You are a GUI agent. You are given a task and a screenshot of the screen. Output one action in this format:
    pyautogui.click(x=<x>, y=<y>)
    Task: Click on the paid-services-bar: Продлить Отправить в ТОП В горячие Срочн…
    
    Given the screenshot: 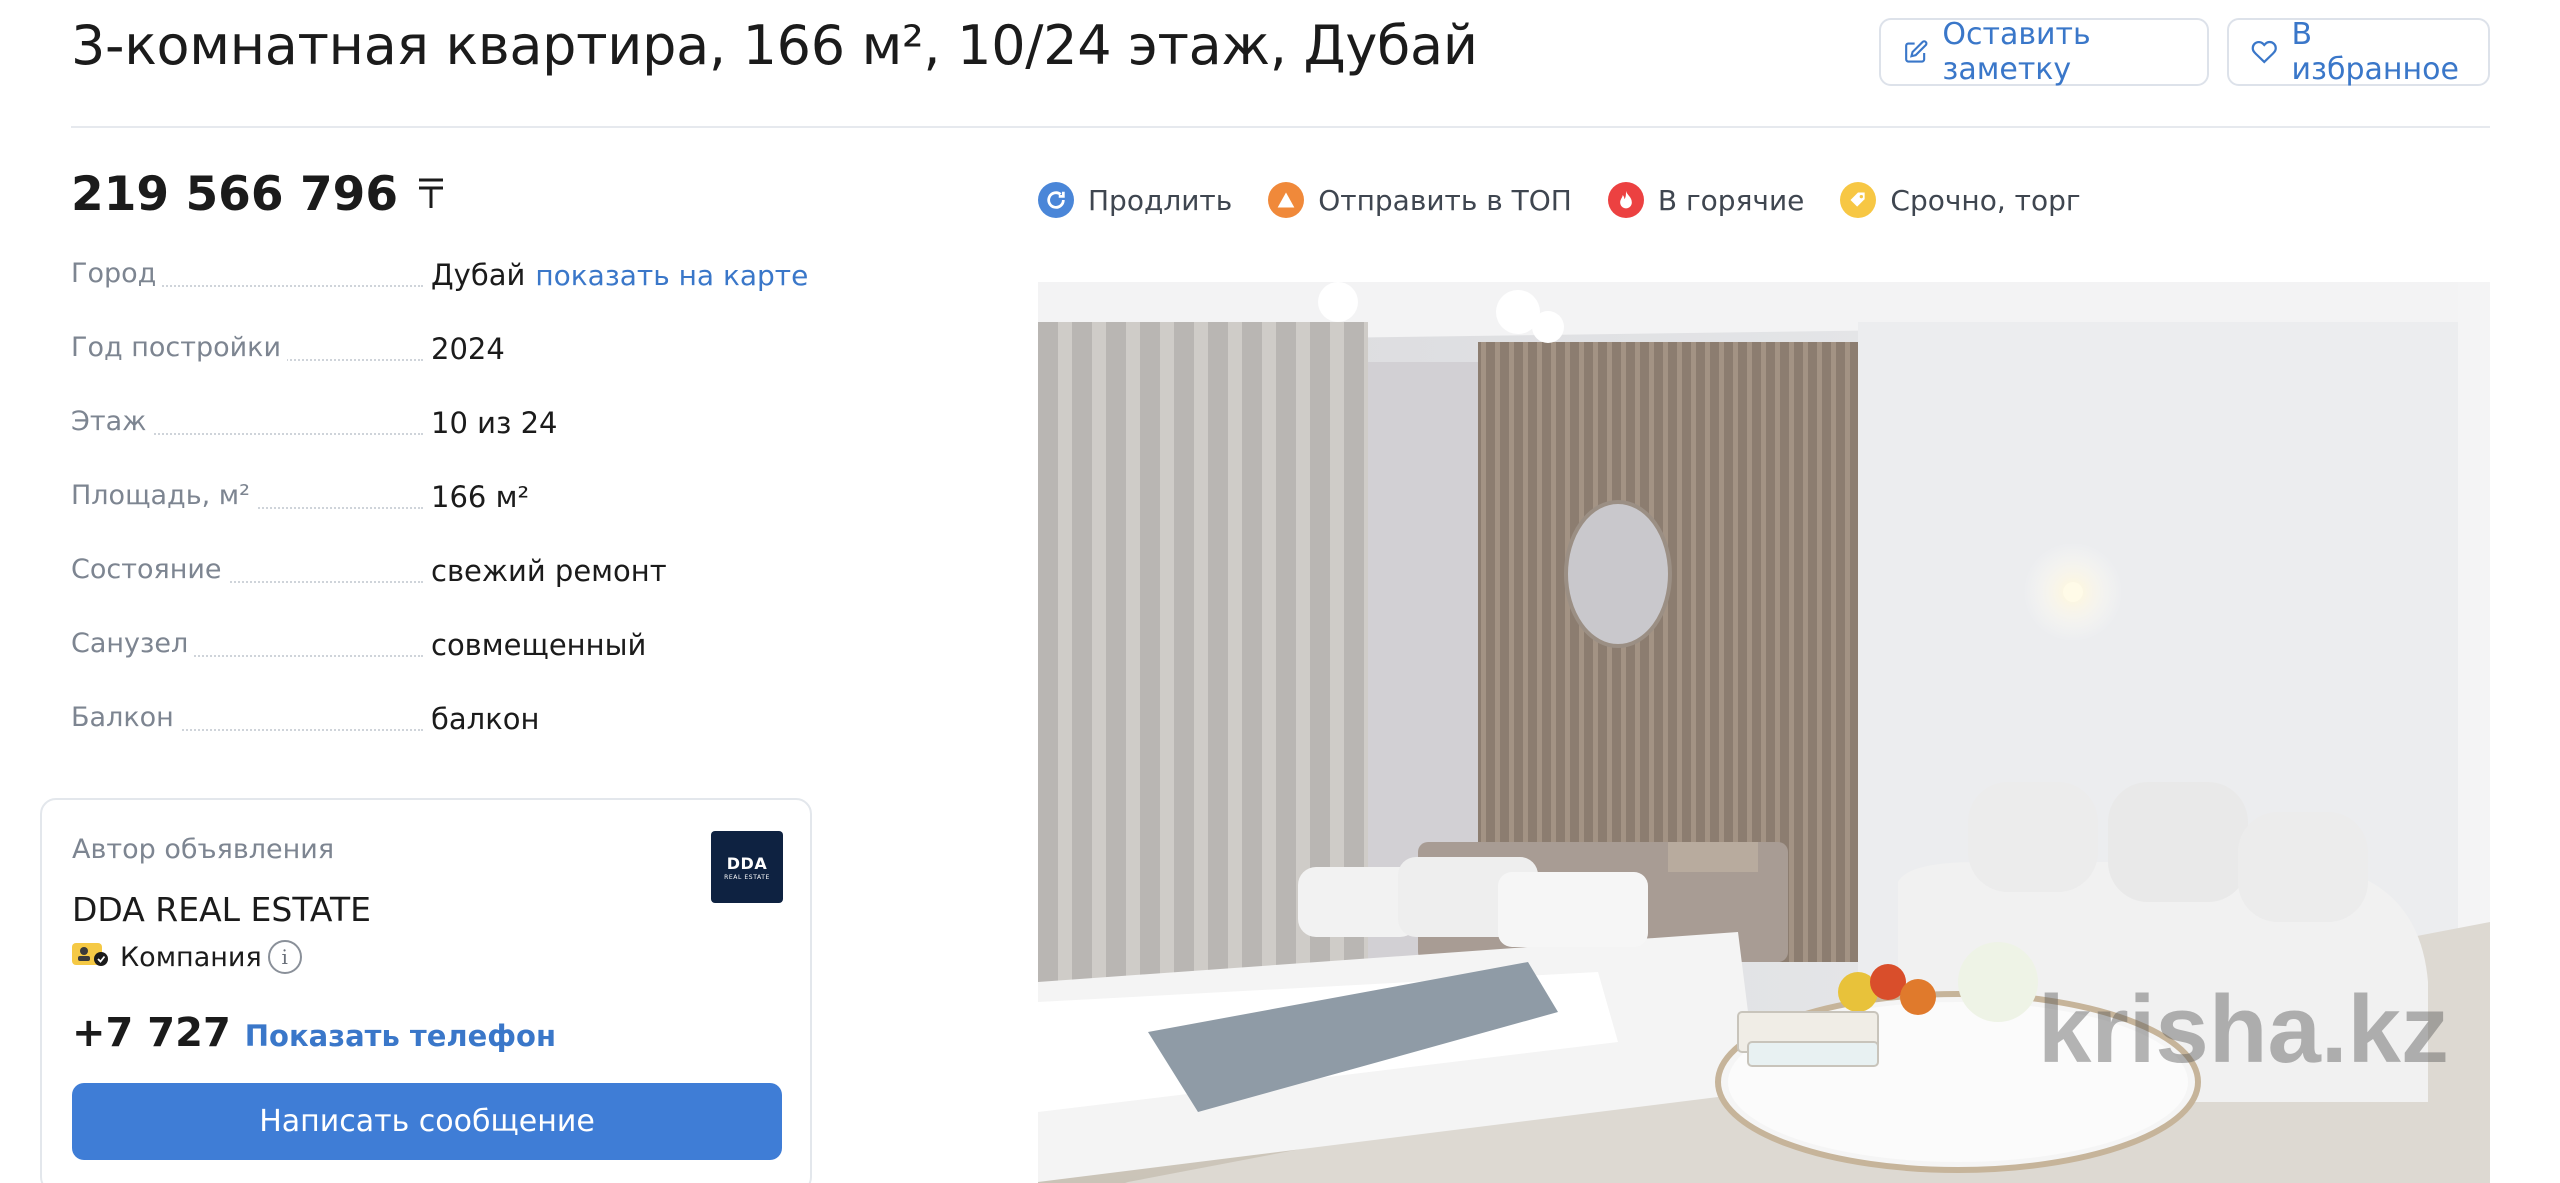 What is the action you would take?
    pyautogui.click(x=1577, y=200)
    